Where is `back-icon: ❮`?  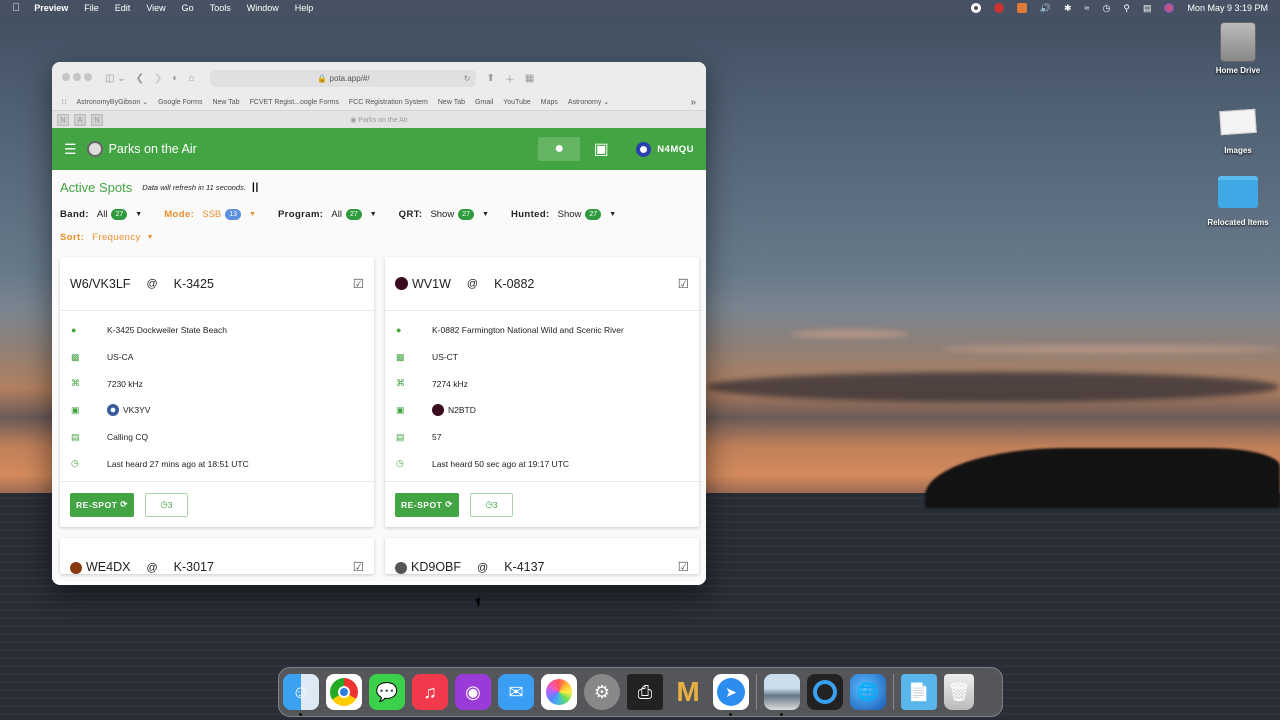 back-icon: ❮ is located at coordinates (140, 78).